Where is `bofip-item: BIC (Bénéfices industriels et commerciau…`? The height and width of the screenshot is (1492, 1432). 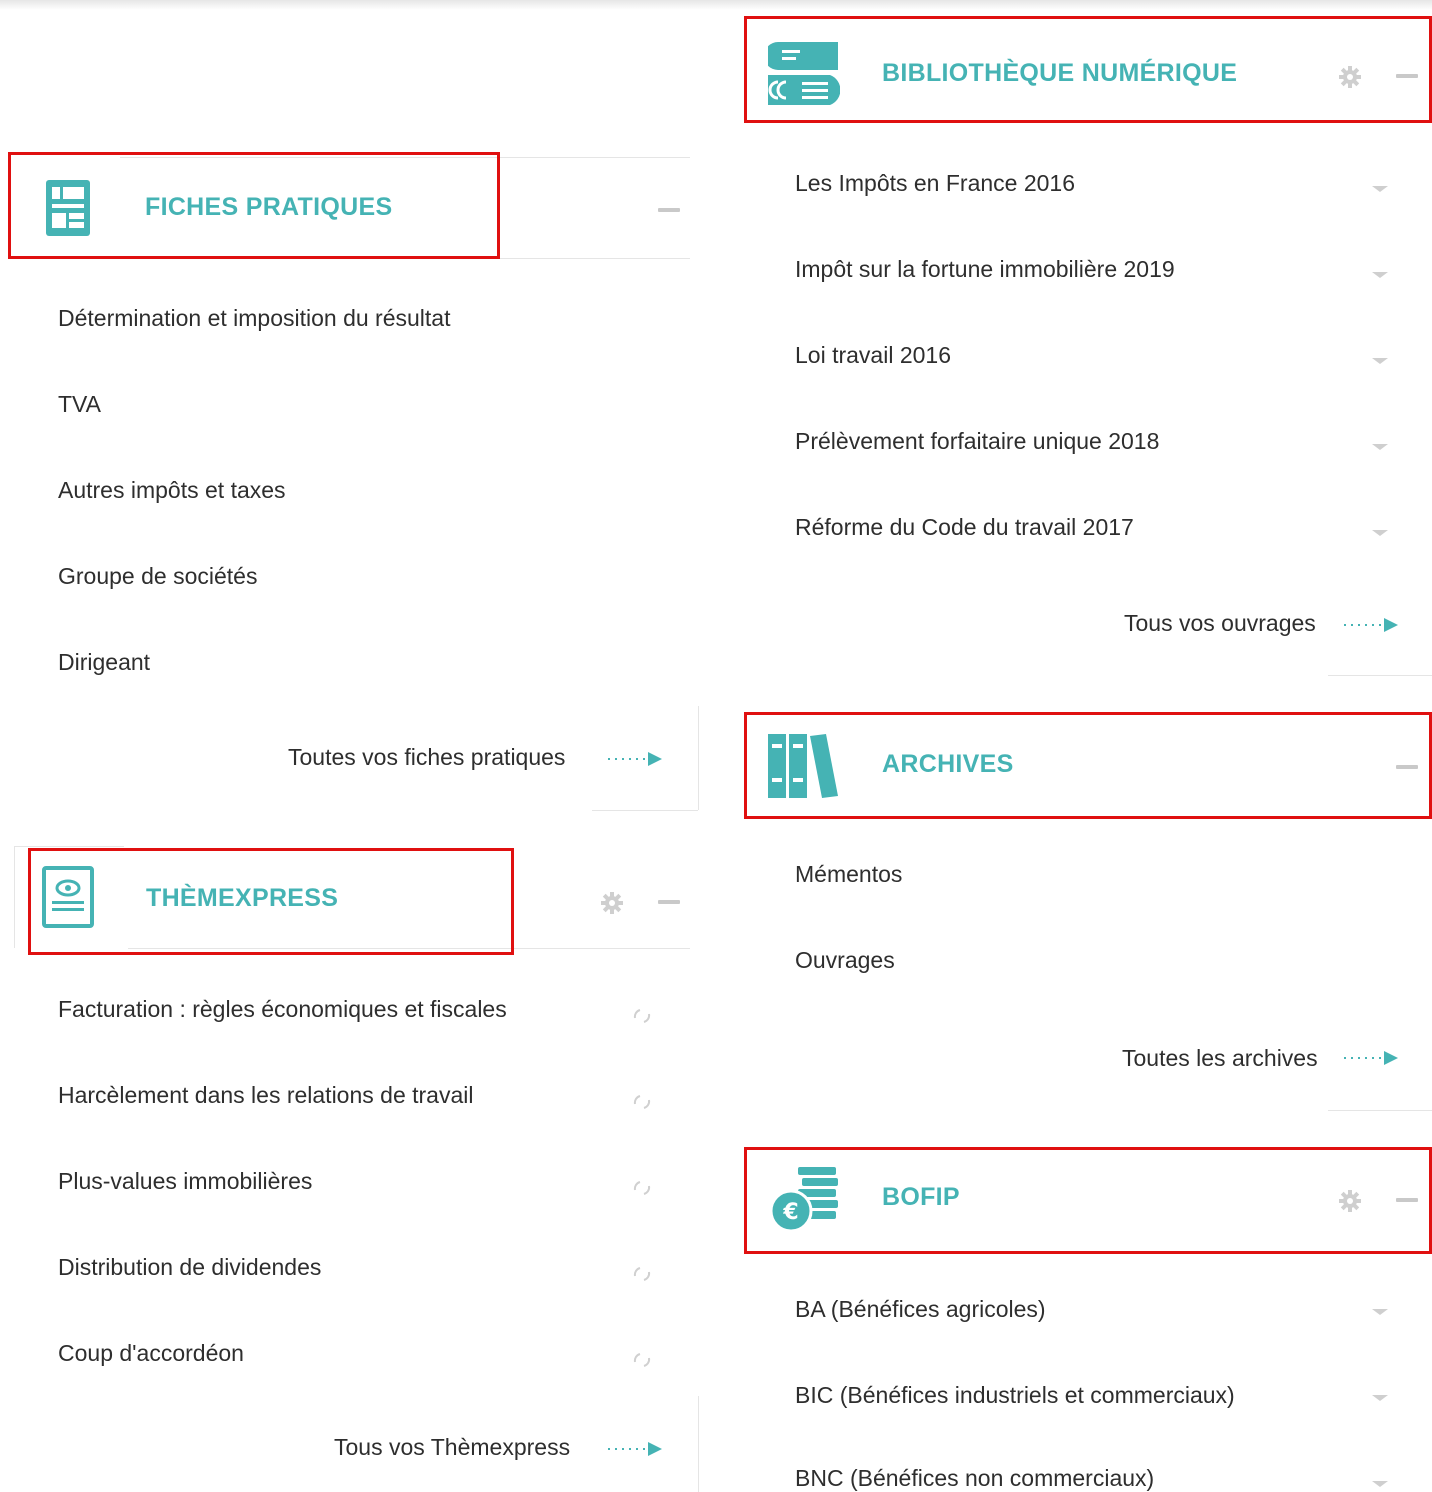 bofip-item: BIC (Bénéfices industriels et commerciau… is located at coordinates (1015, 1395).